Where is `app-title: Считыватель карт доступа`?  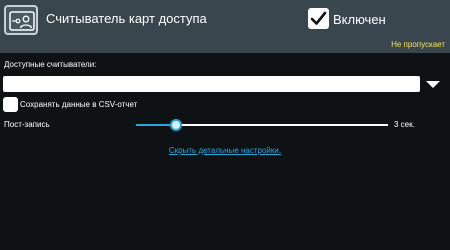 app-title: Считыватель карт доступа is located at coordinates (126, 18).